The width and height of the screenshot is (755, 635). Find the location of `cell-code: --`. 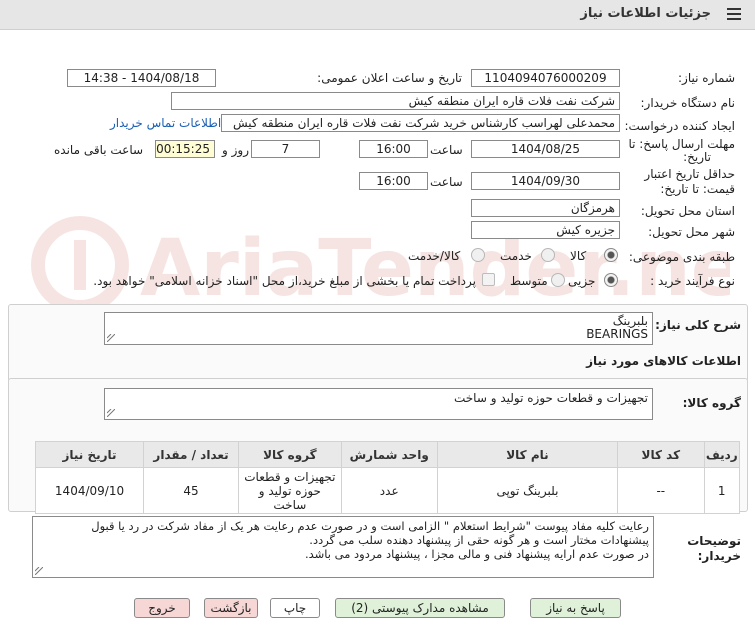

cell-code: -- is located at coordinates (661, 490).